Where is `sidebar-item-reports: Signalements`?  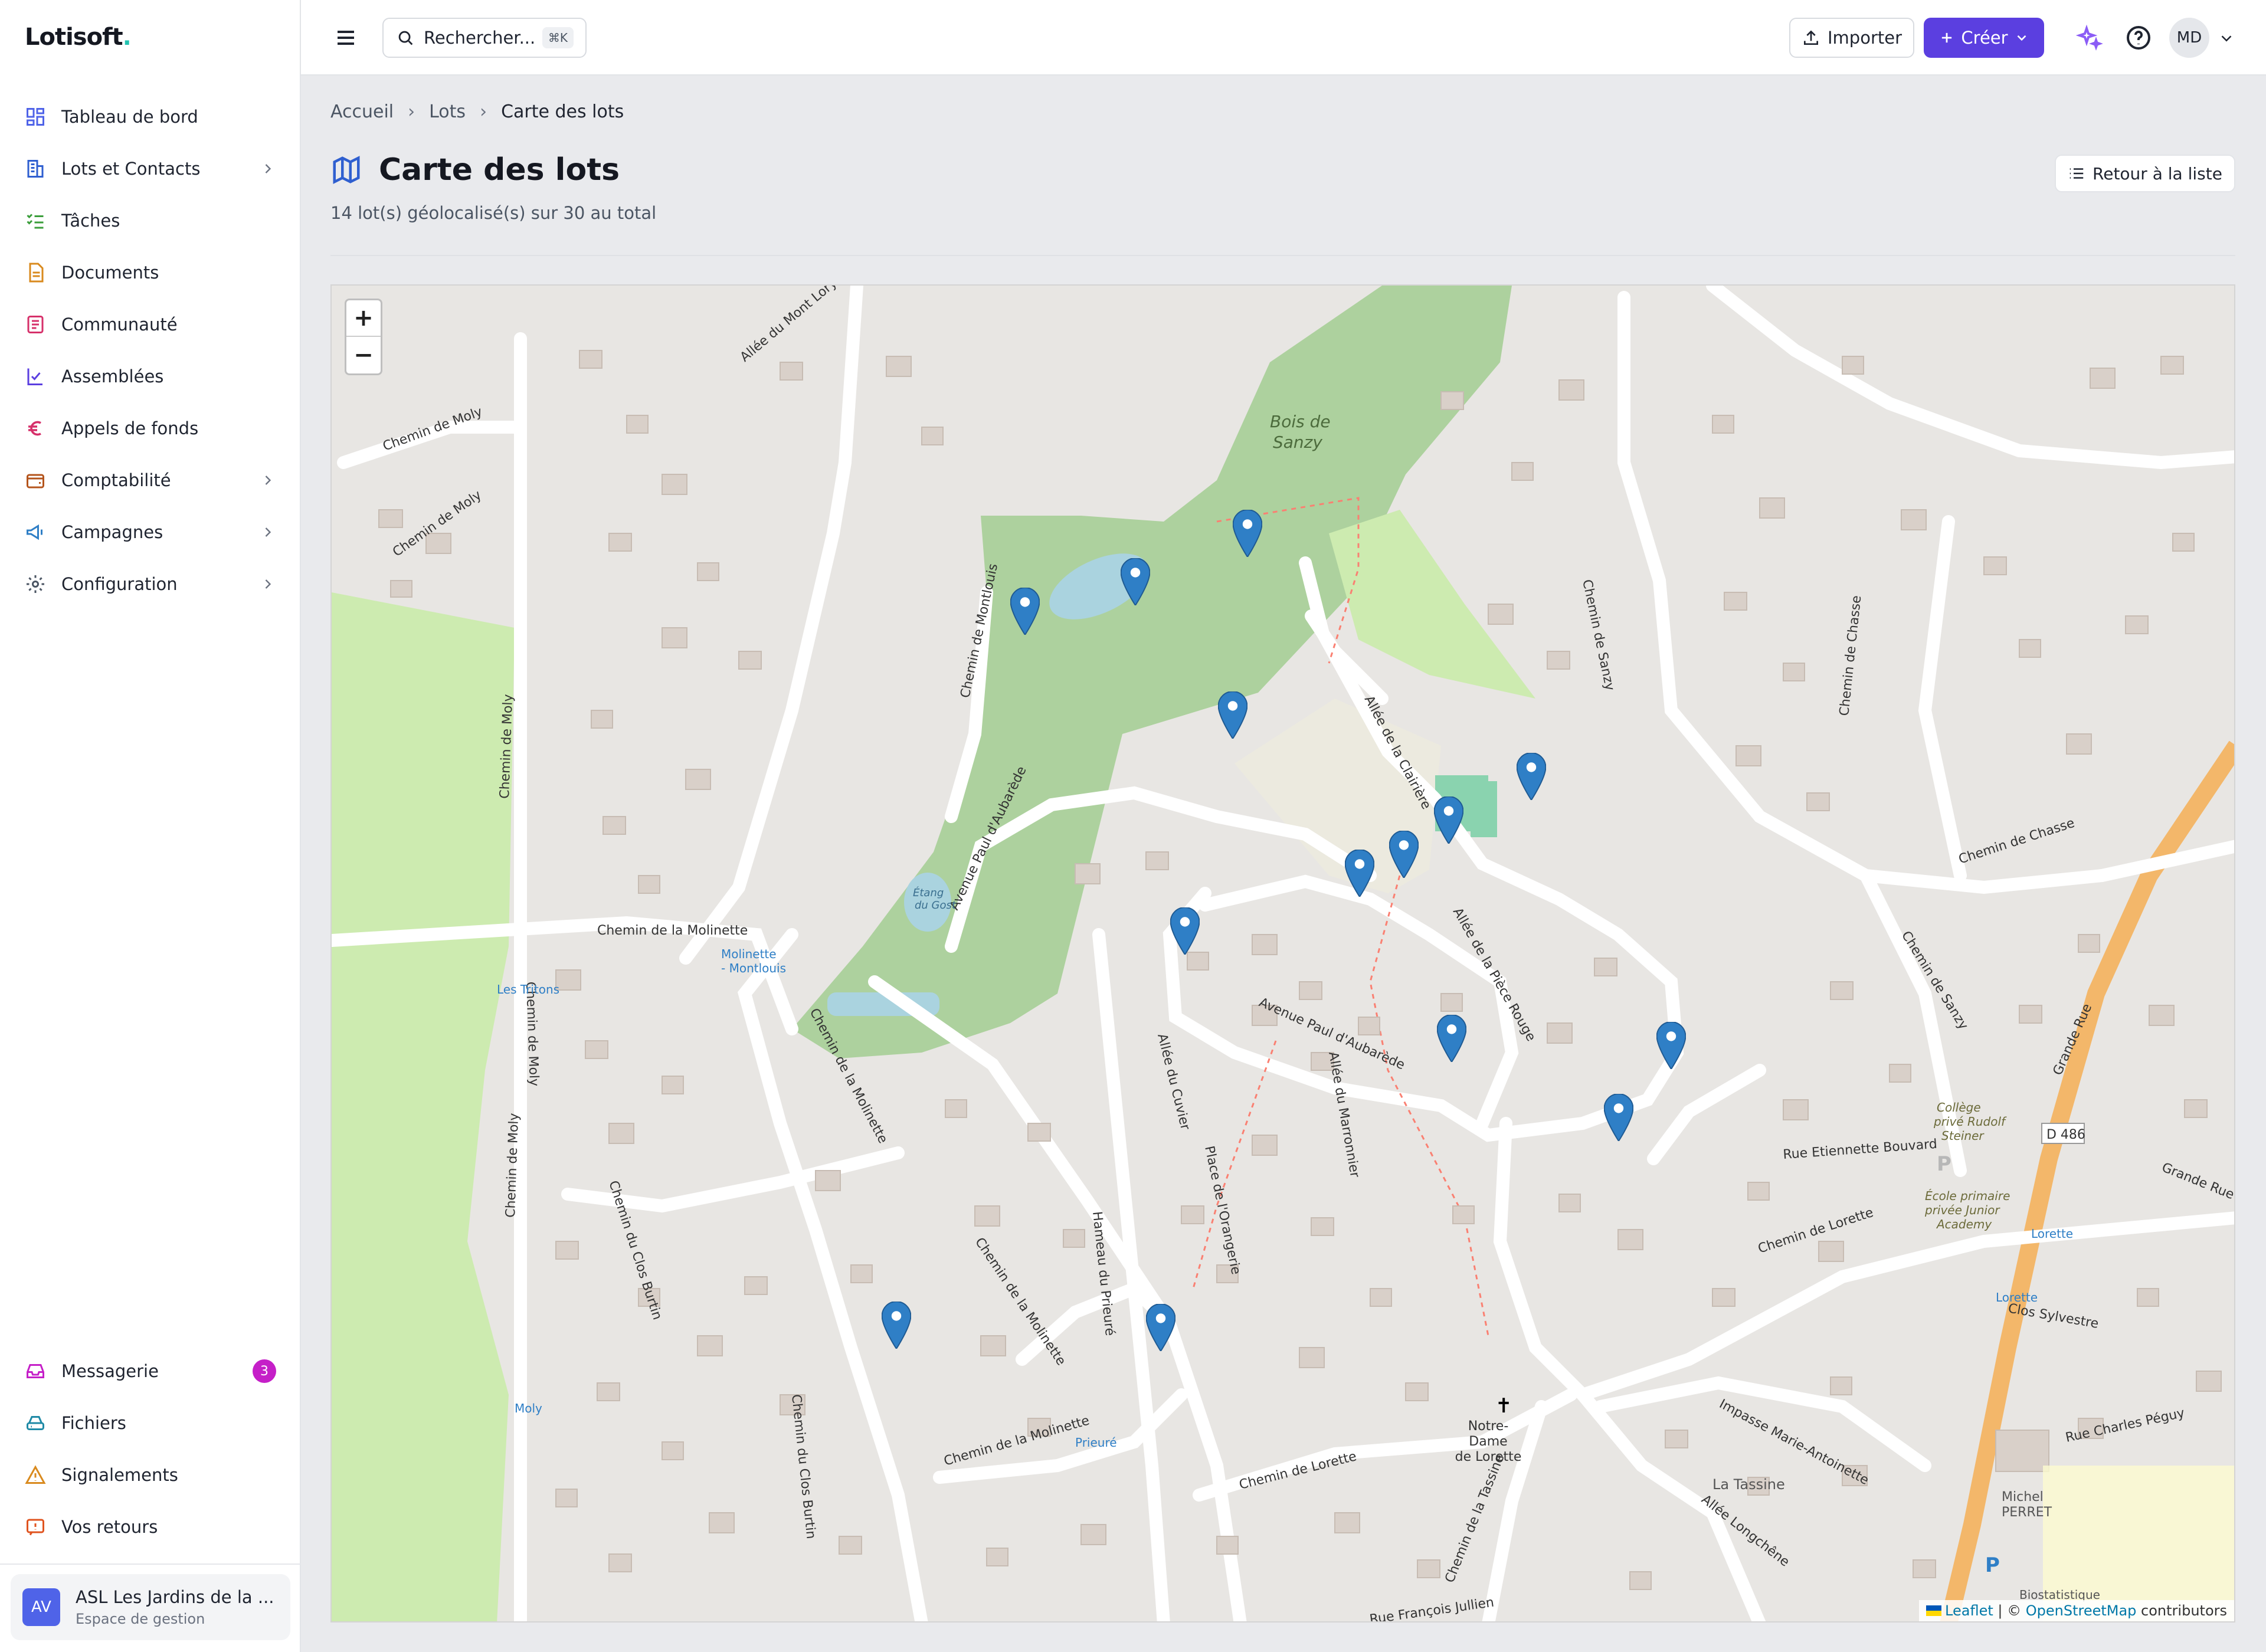 sidebar-item-reports: Signalements is located at coordinates (150, 1475).